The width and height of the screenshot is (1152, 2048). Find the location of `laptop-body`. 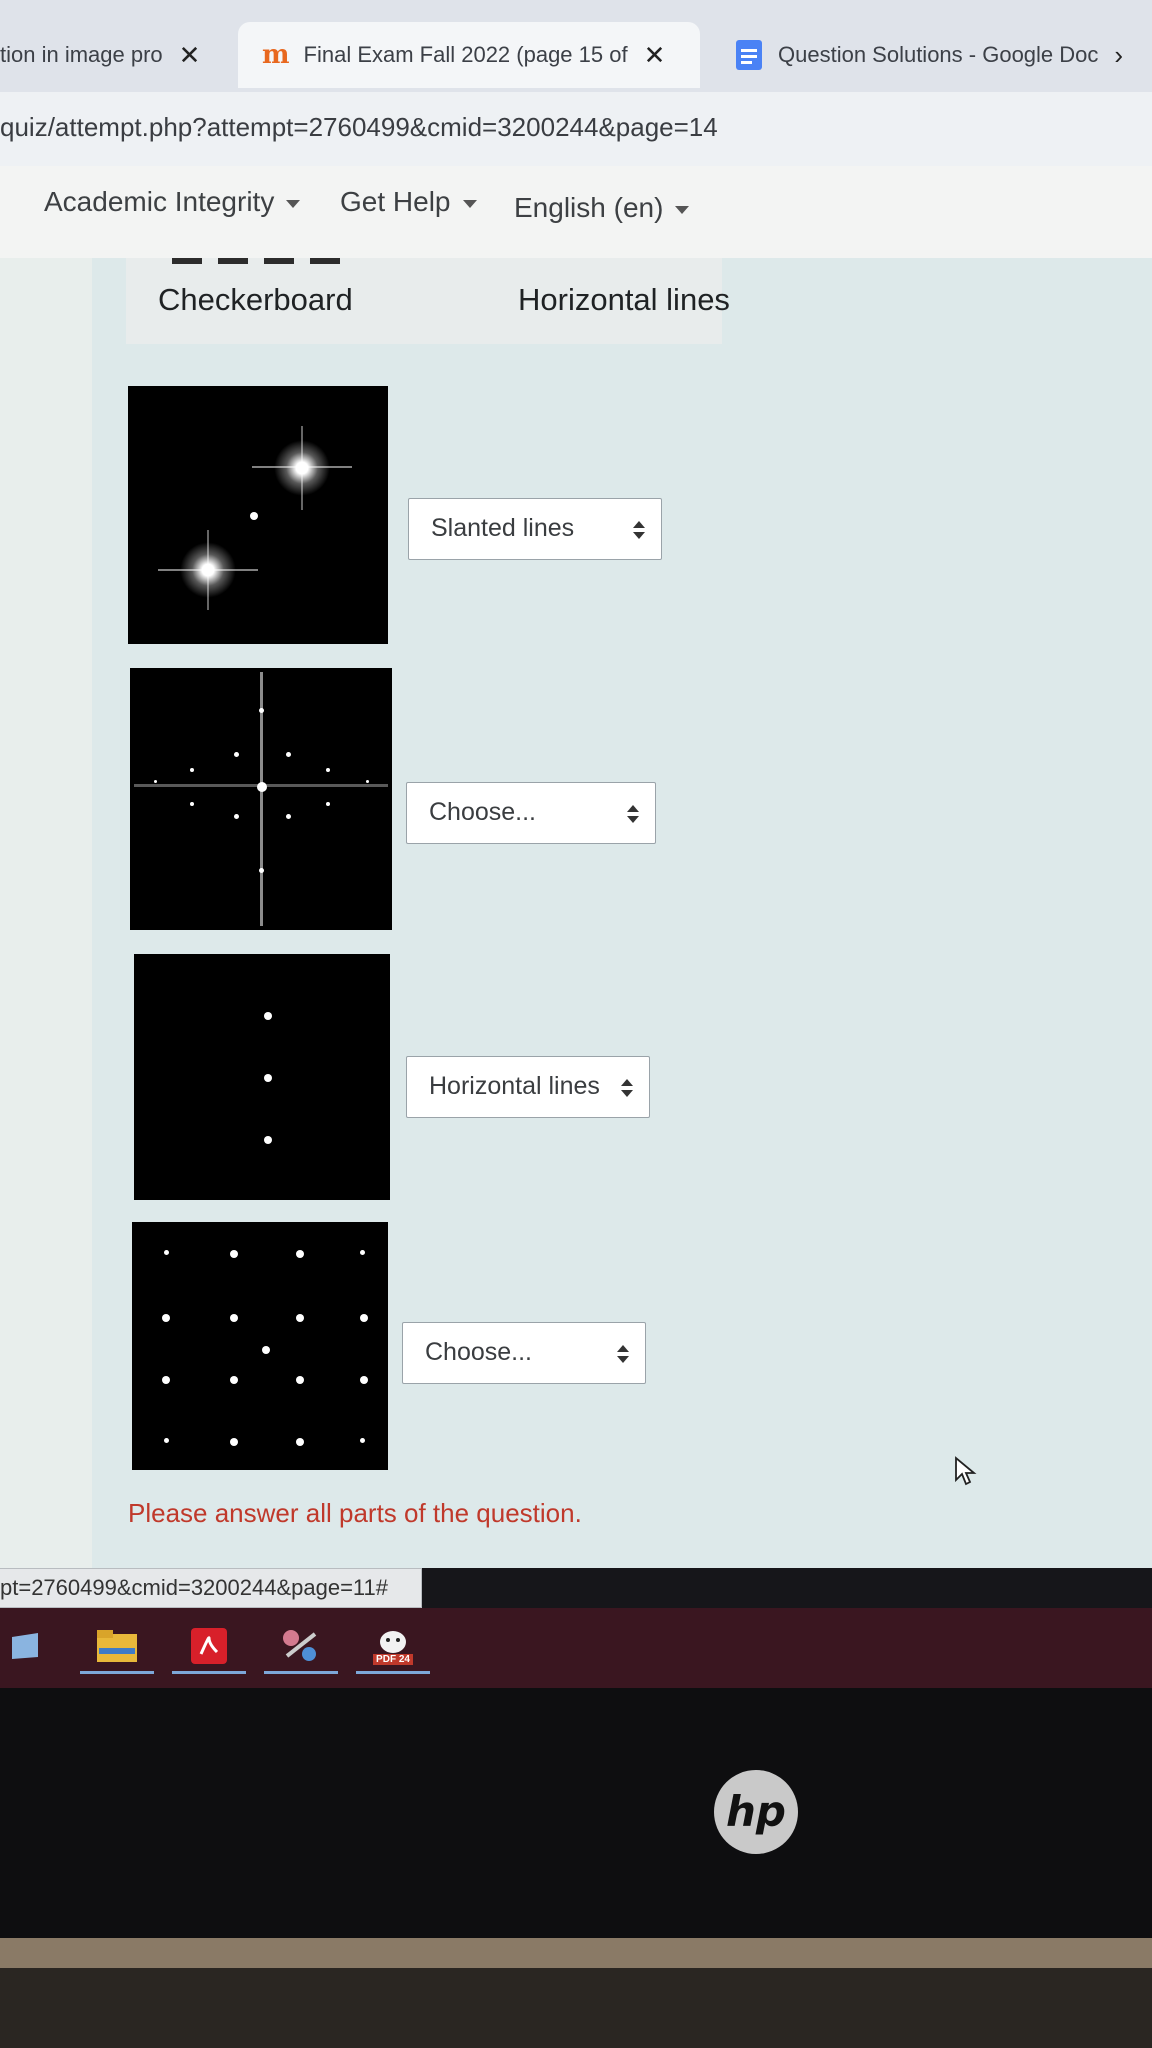

laptop-body is located at coordinates (576, 2008).